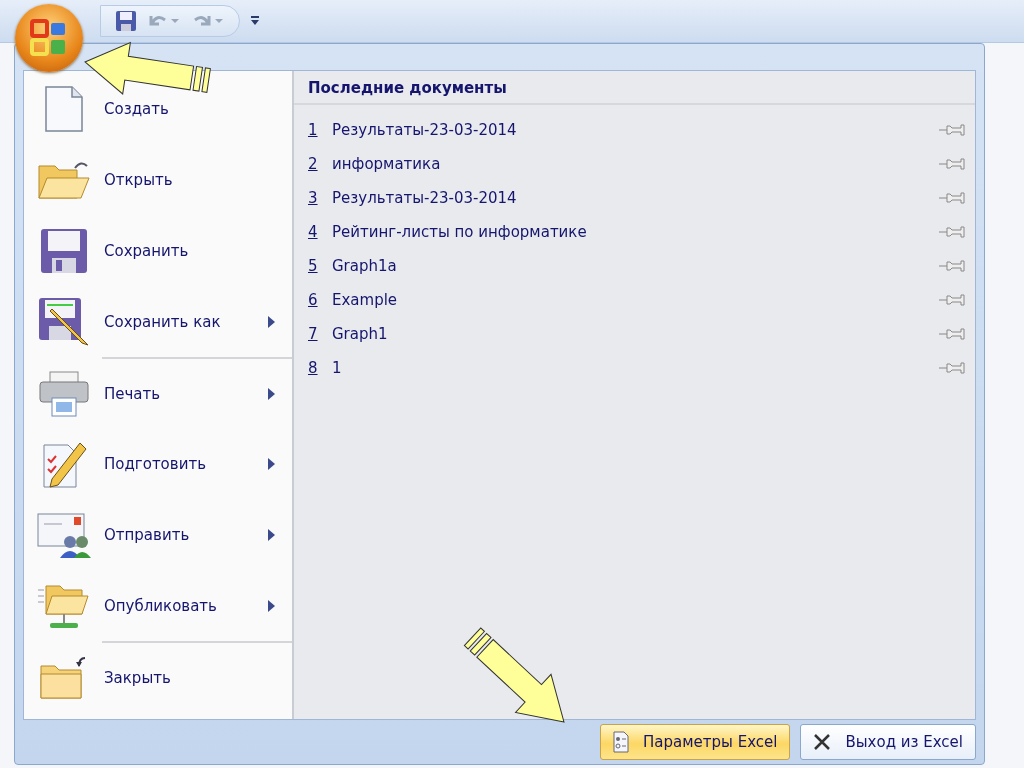 This screenshot has height=768, width=1024. Describe the element at coordinates (641, 164) in the screenshot. I see `recent-document: 2 информатика` at that location.